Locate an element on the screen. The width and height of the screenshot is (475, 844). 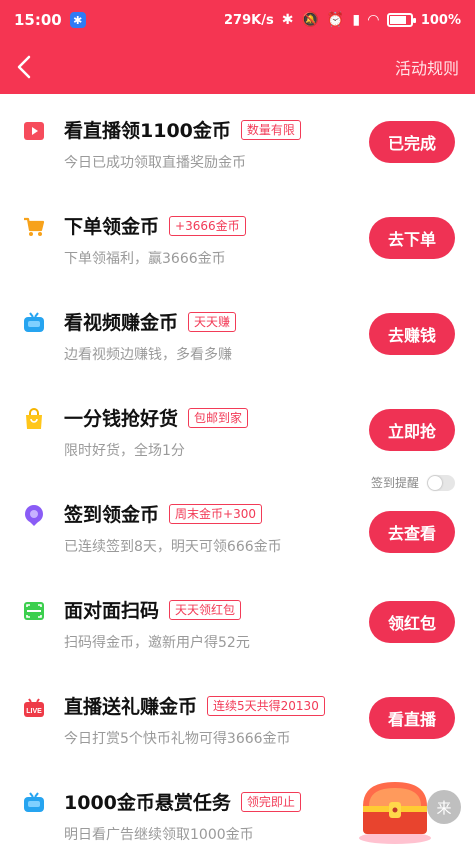
task-badge: 包邮到家 is located at coordinates (218, 417).